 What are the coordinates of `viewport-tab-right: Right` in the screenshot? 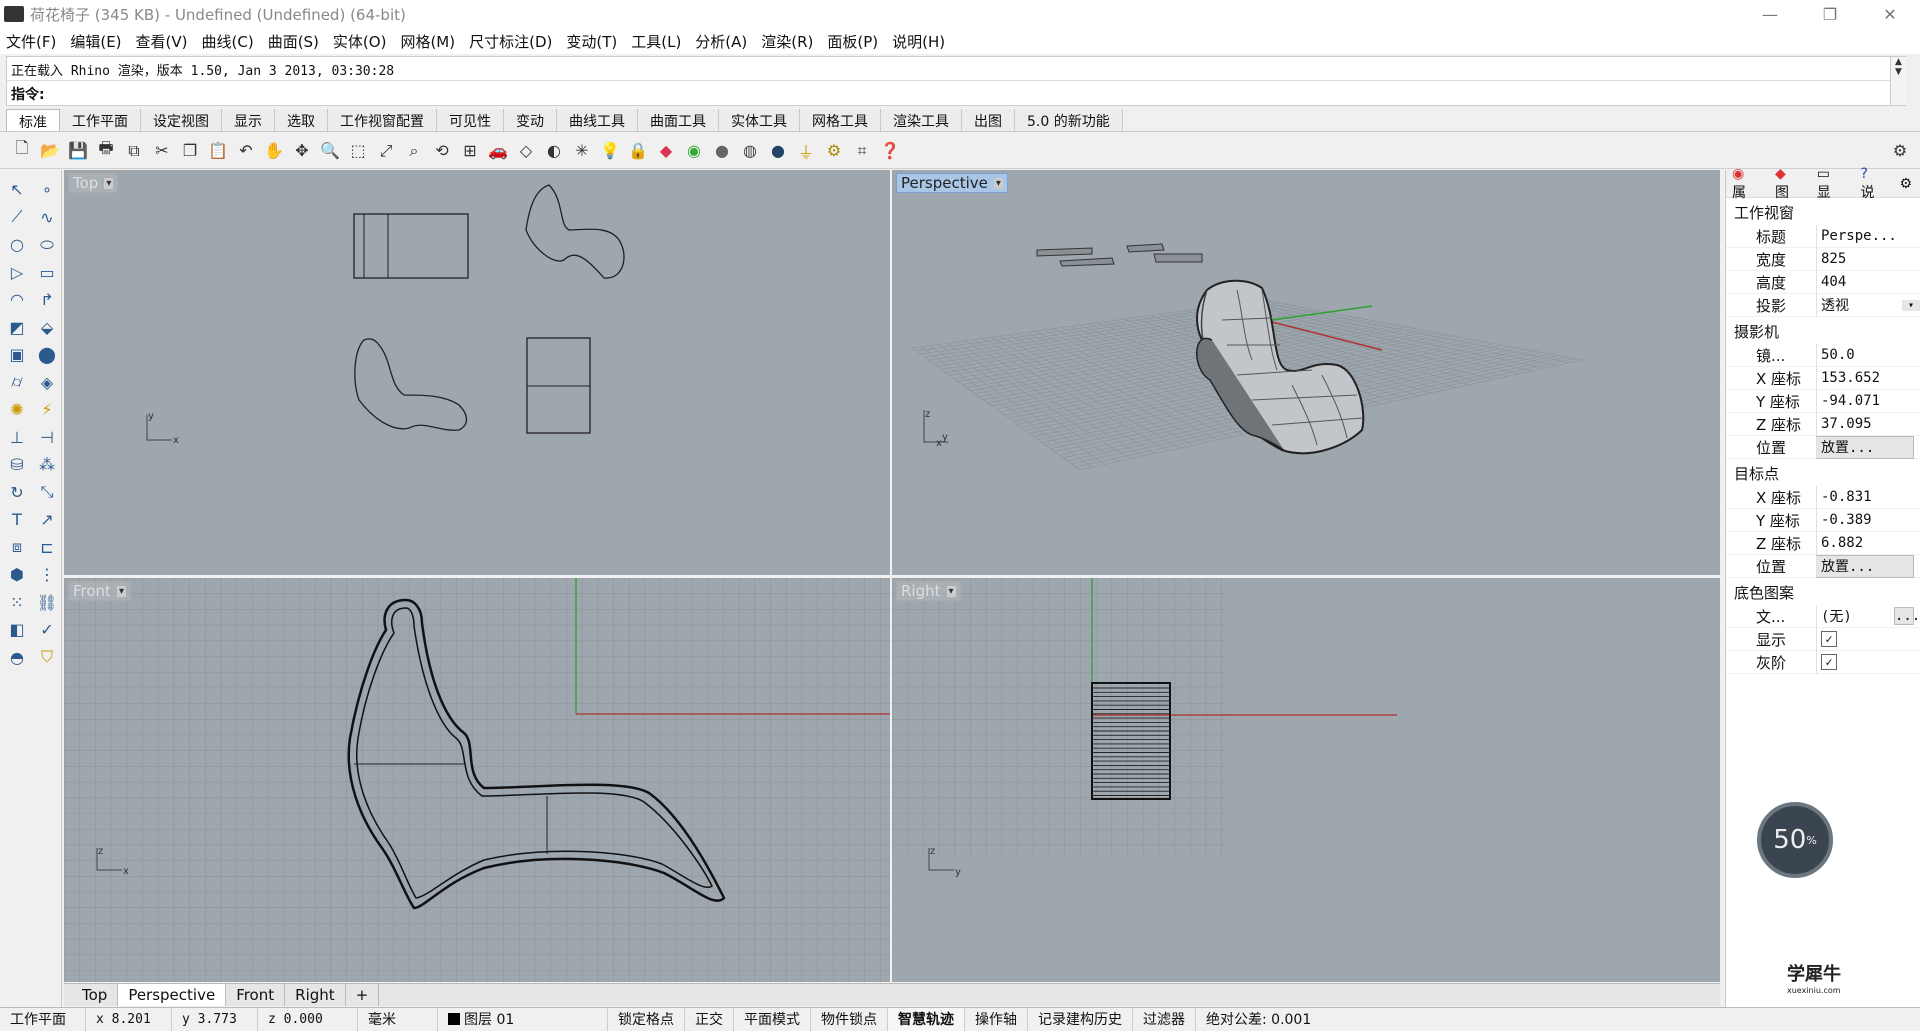 It's located at (315, 995).